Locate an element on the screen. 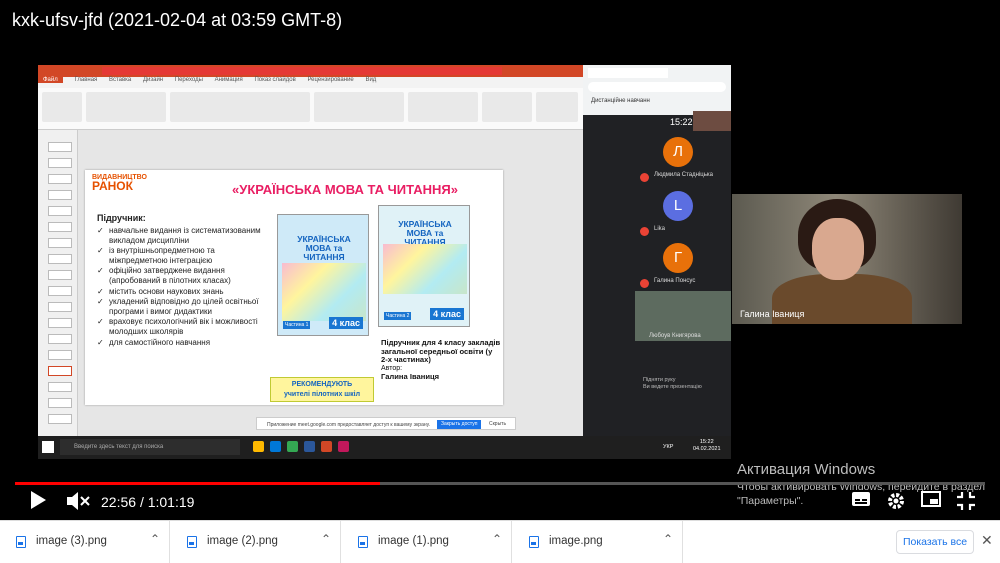 Image resolution: width=1000 pixels, height=563 pixels. tab-animation: Анимация is located at coordinates (229, 80).